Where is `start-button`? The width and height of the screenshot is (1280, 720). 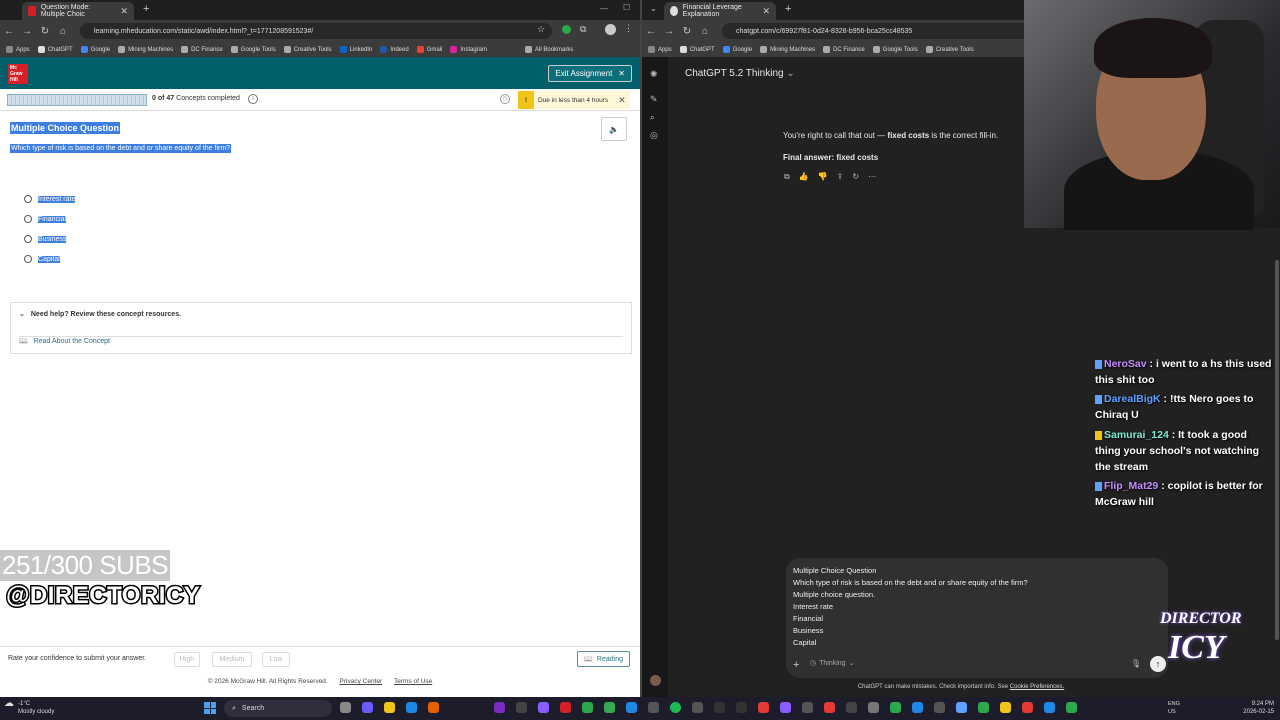 start-button is located at coordinates (210, 708).